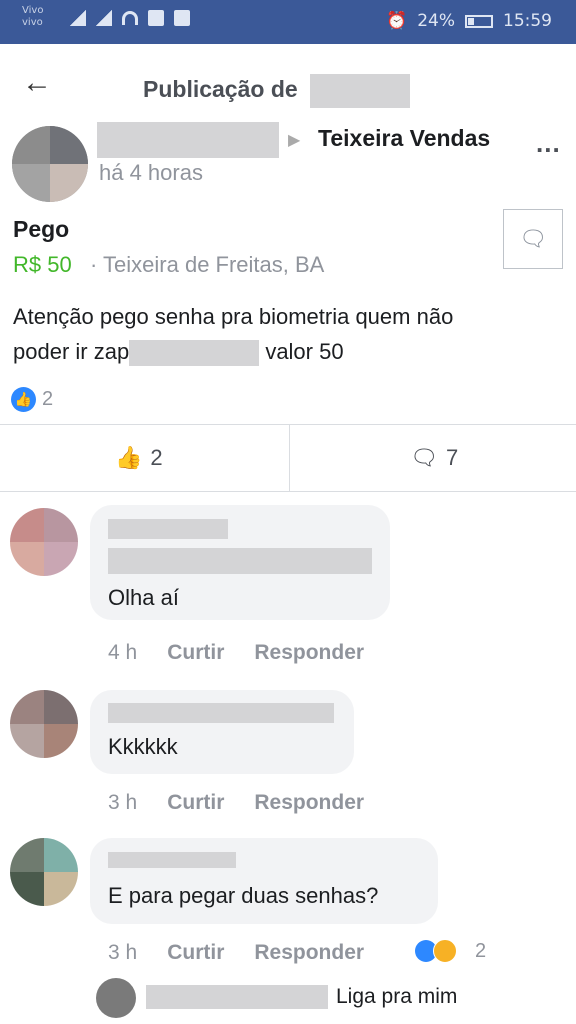  I want to click on like-reaction-icon: 👍, so click(23, 399).